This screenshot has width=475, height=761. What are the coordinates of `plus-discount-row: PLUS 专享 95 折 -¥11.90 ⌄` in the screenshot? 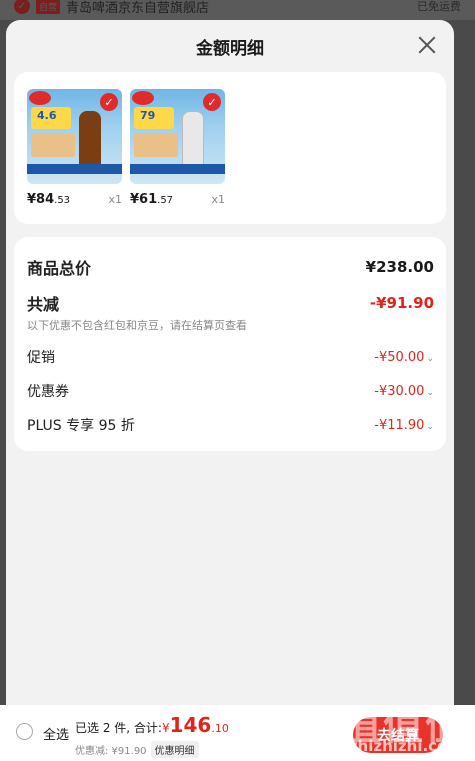 It's located at (230, 425).